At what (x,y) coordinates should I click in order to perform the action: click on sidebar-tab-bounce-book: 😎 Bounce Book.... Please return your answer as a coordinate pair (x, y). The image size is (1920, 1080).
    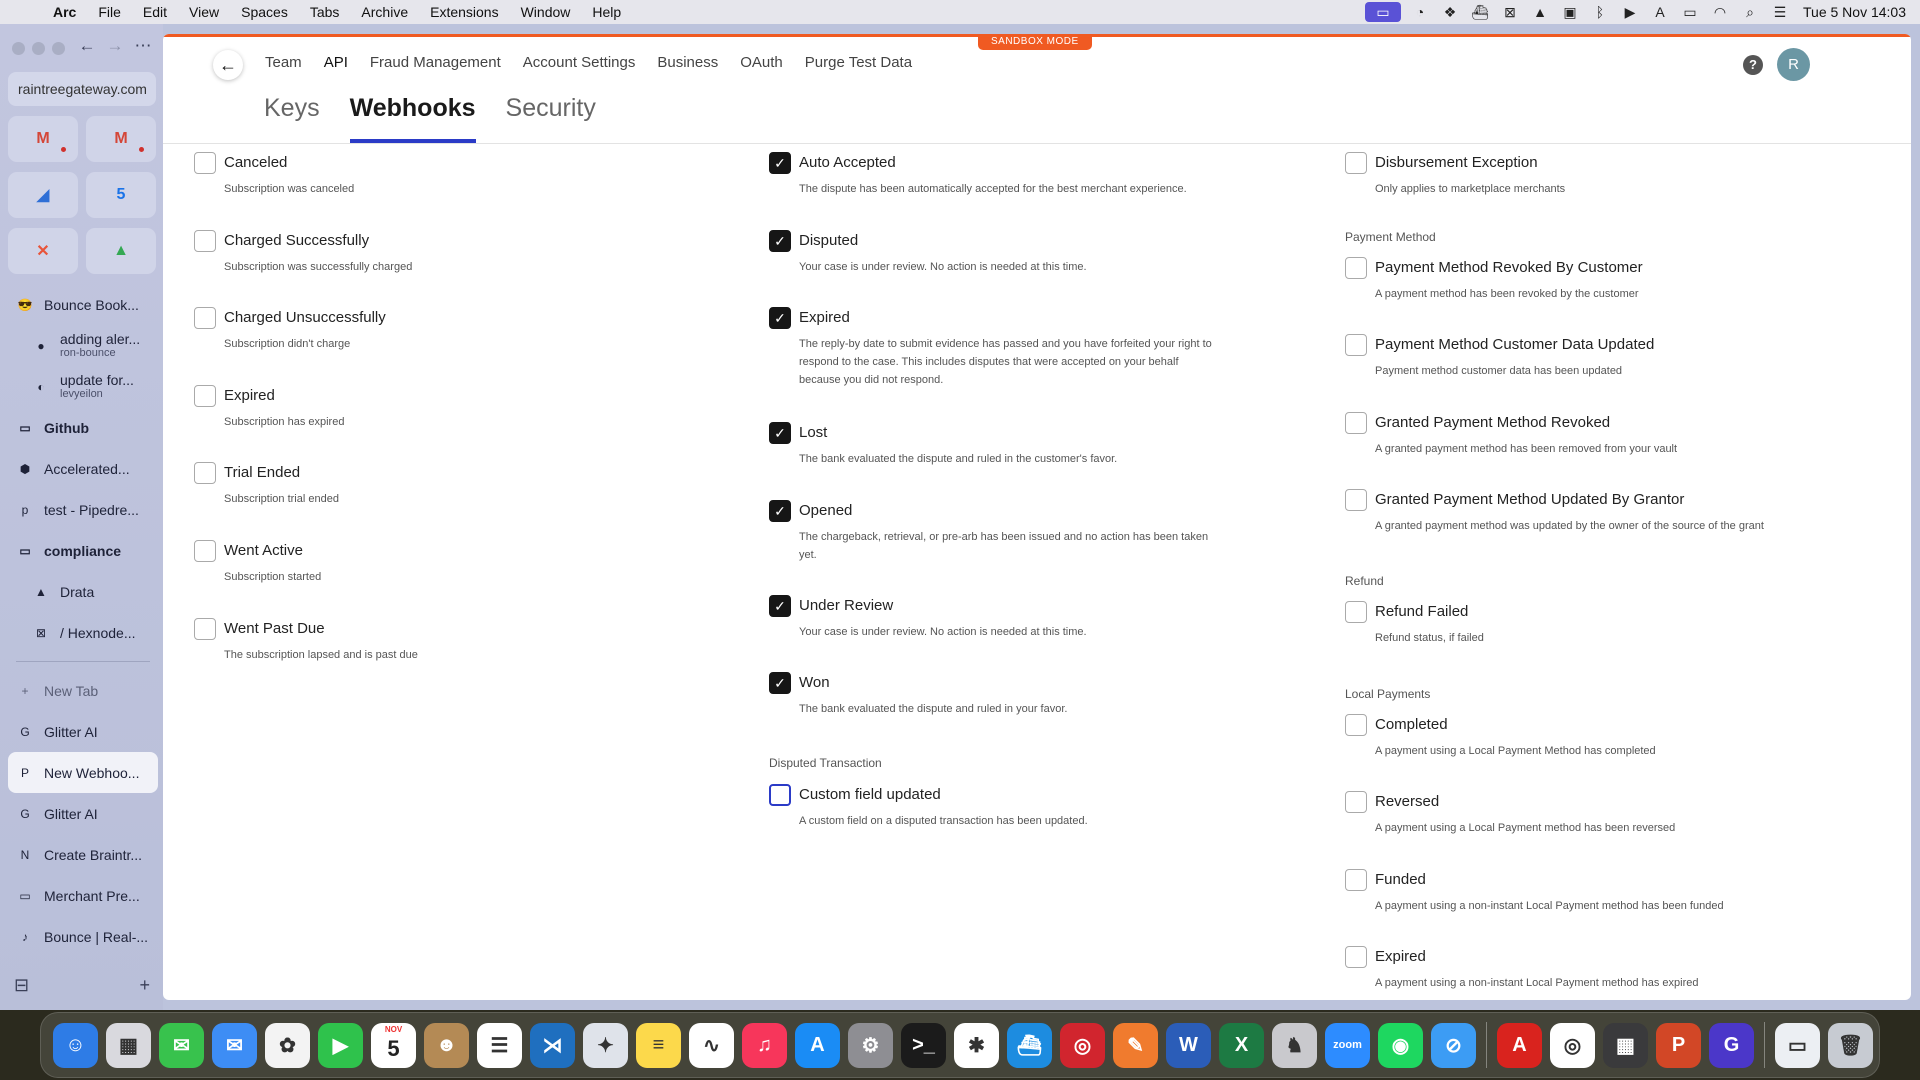
    Looking at the image, I should click on (83, 304).